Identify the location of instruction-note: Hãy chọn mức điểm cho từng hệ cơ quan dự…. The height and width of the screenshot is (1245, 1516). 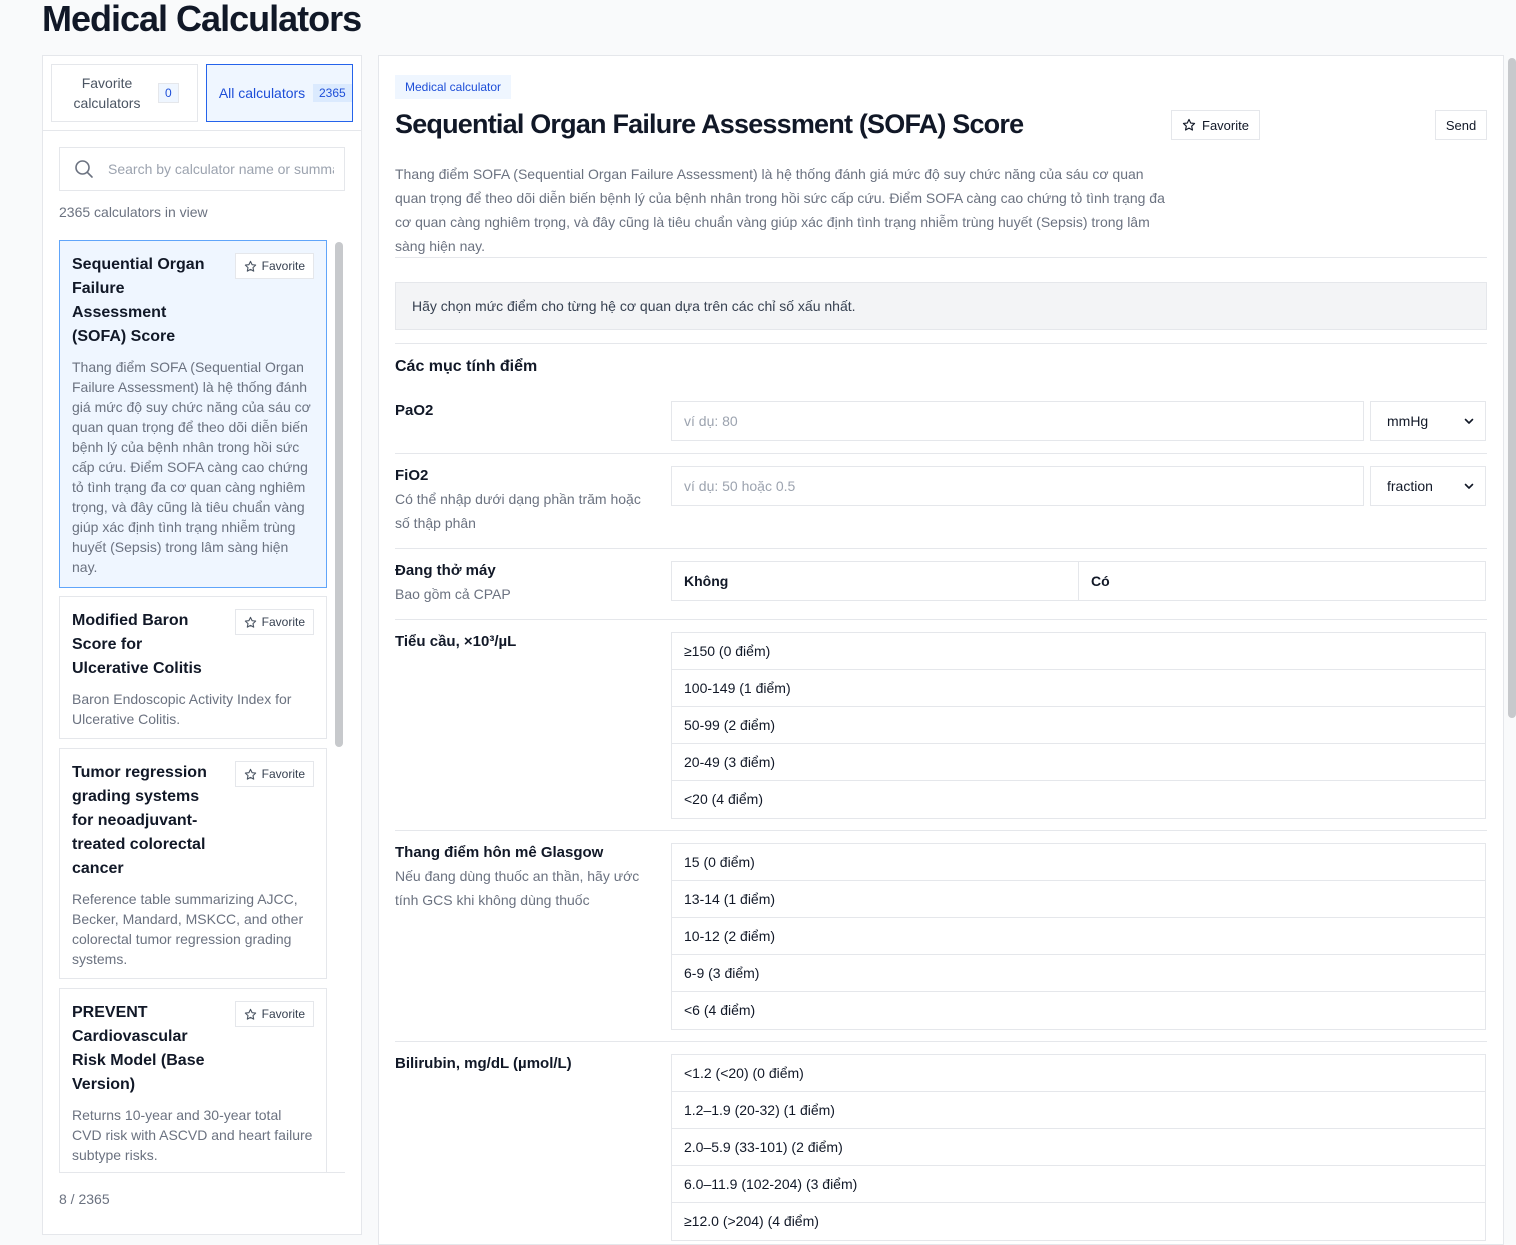
(941, 306).